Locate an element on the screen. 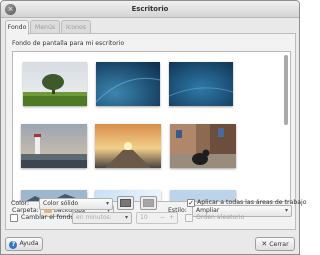  gallery-scrollbar is located at coordinates (286, 126).